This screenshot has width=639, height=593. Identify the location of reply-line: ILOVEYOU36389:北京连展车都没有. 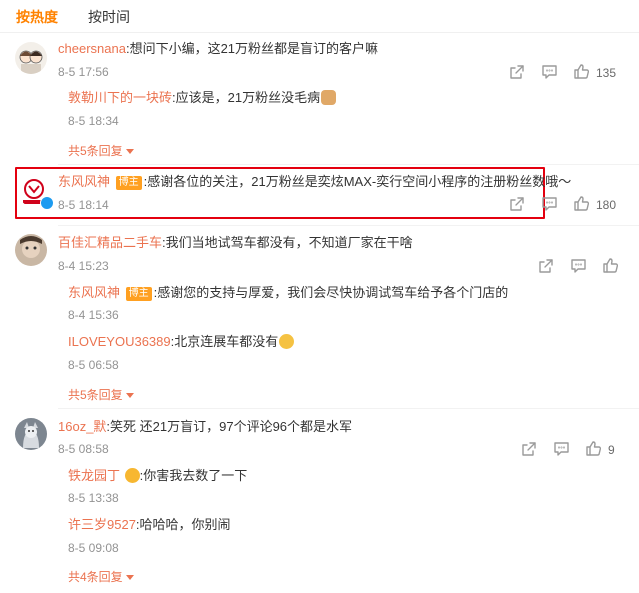
(181, 342).